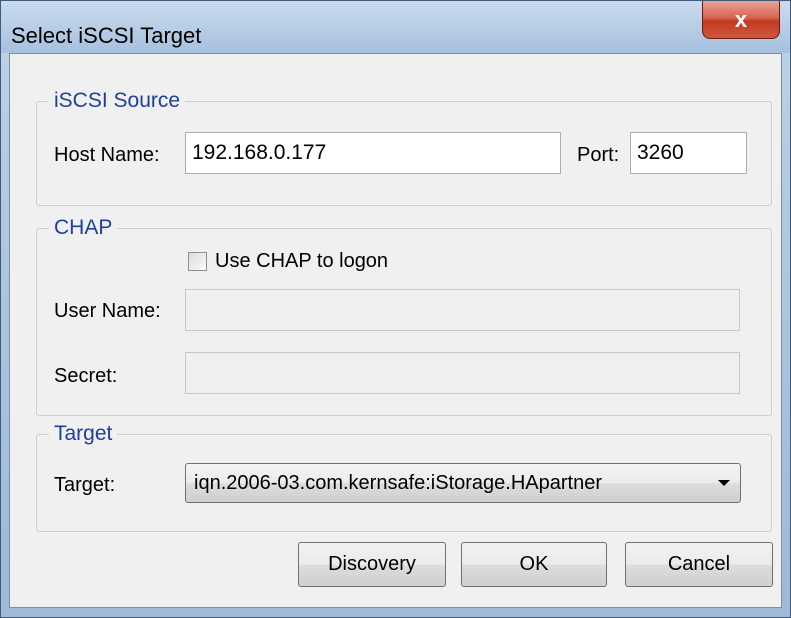 Image resolution: width=791 pixels, height=618 pixels. I want to click on ok-button: OK, so click(534, 564).